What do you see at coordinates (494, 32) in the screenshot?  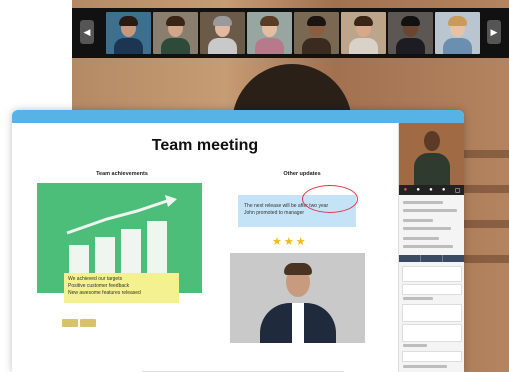 I see `strip-next-button: ▶` at bounding box center [494, 32].